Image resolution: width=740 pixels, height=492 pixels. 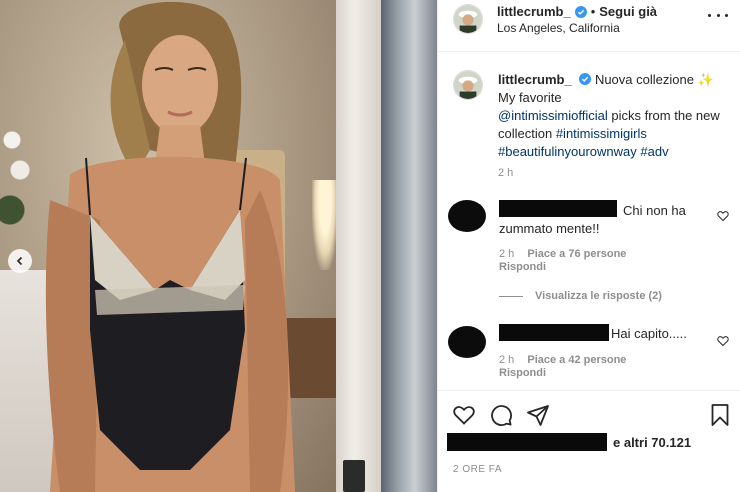 I want to click on sparkle-emoji: ✨, so click(x=705, y=79).